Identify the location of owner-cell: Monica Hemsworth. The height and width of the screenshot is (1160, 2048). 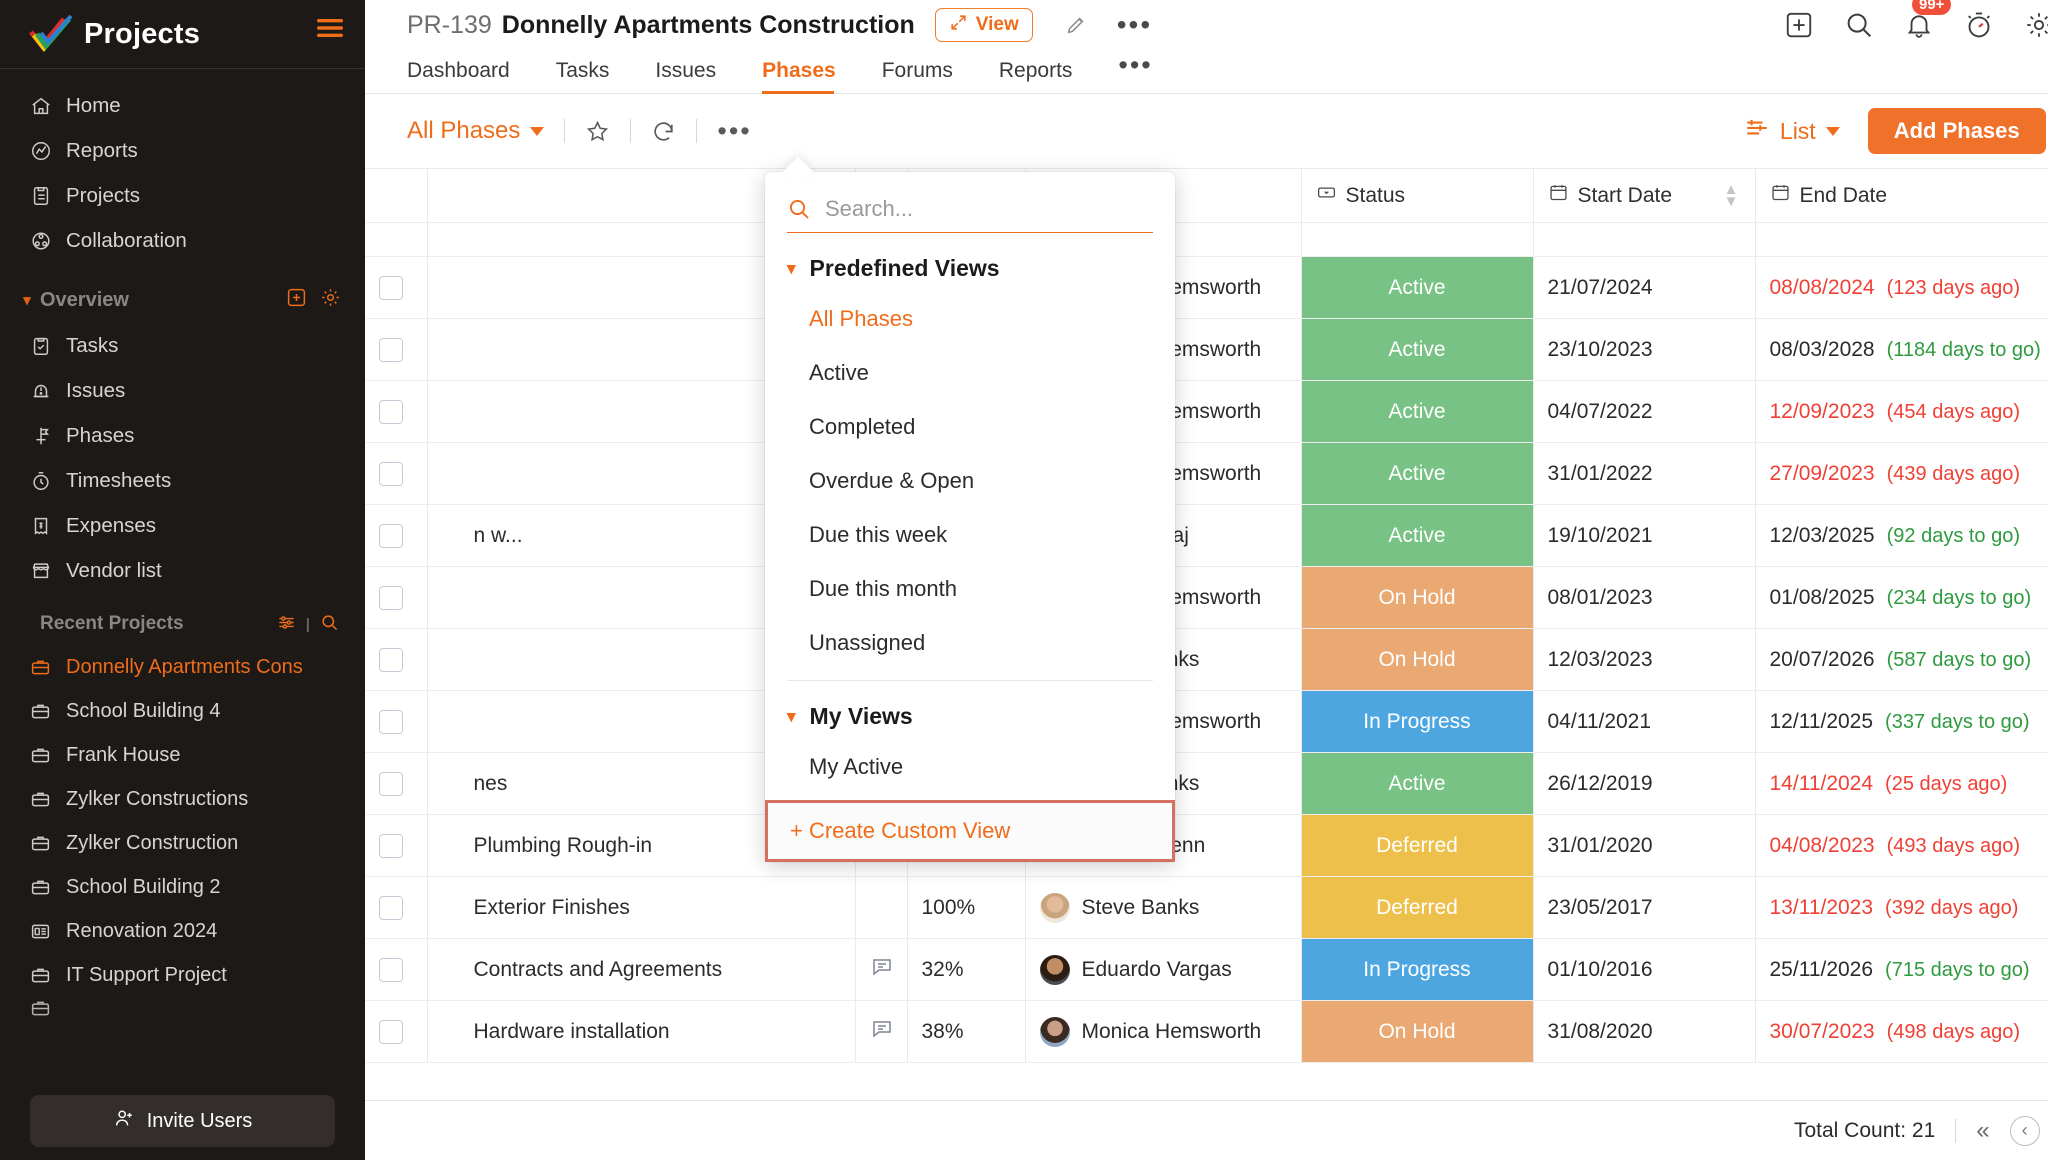
(1163, 1031).